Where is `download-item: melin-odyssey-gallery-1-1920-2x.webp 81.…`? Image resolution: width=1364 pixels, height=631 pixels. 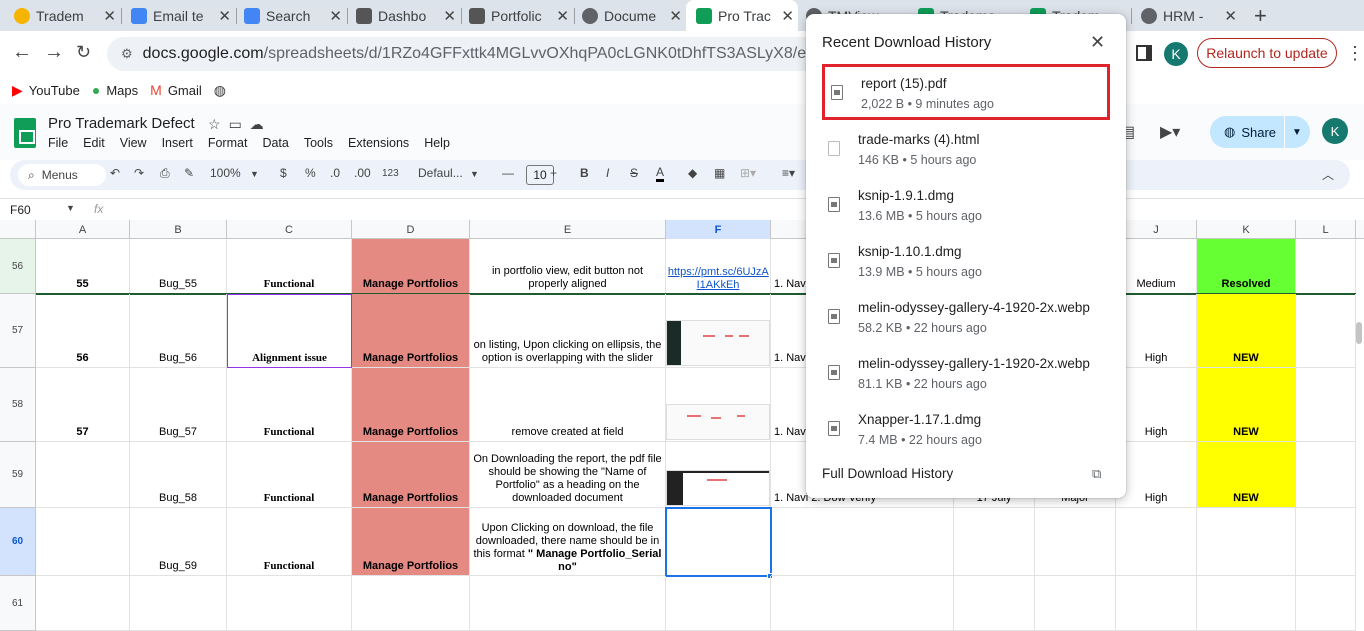 download-item: melin-odyssey-gallery-1-1920-2x.webp 81.… is located at coordinates (966, 375).